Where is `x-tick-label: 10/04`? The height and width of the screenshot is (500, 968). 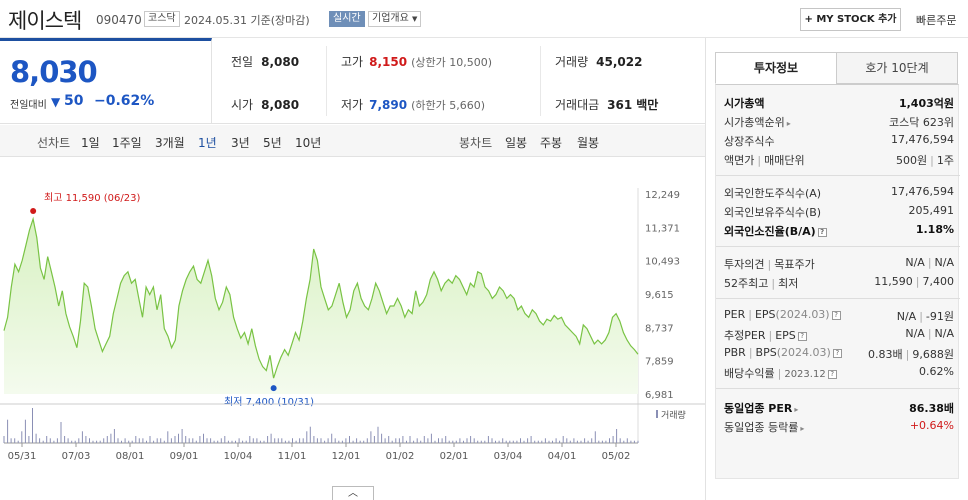 x-tick-label: 10/04 is located at coordinates (238, 456).